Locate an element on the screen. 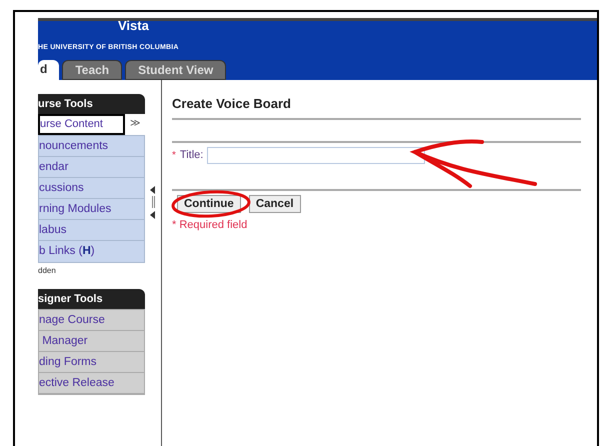  field-label: Title: is located at coordinates (192, 156).